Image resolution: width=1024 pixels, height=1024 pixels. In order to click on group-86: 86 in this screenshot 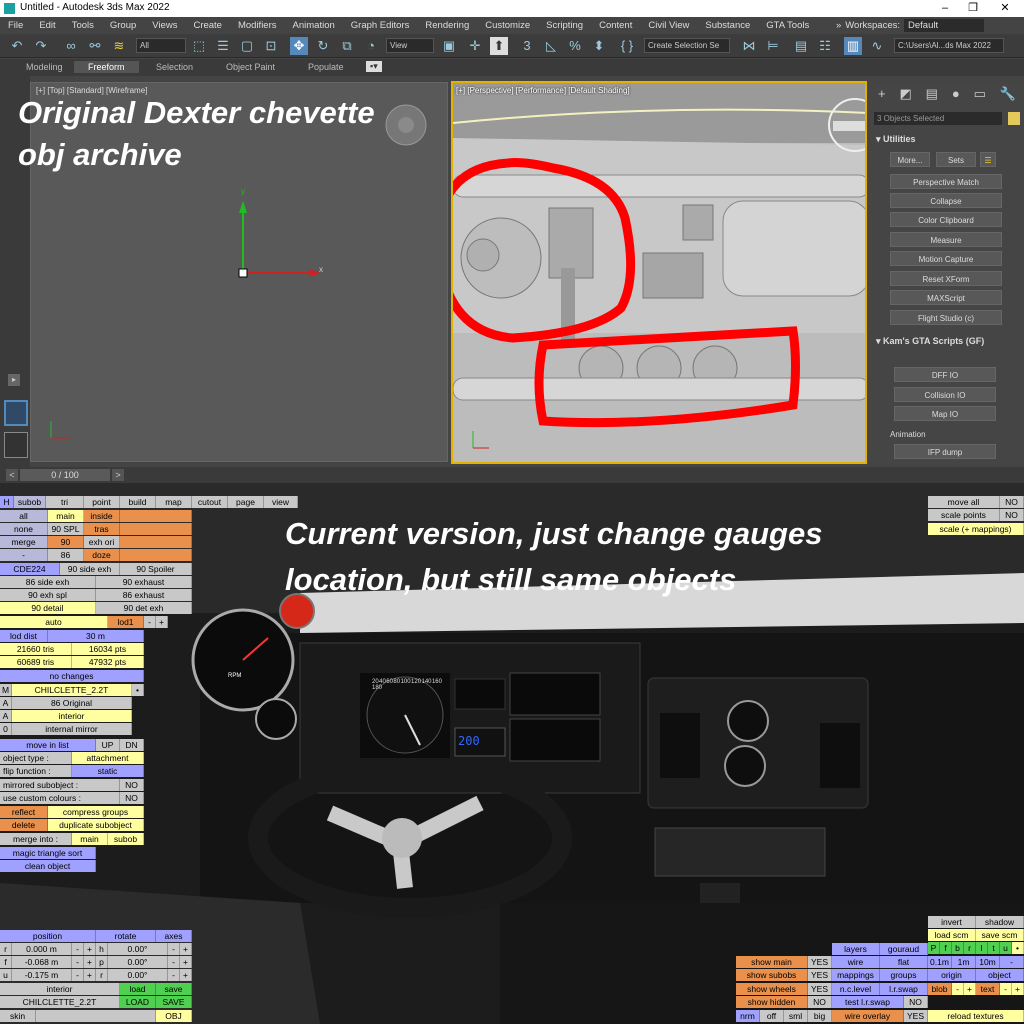, I will do `click(66, 555)`.